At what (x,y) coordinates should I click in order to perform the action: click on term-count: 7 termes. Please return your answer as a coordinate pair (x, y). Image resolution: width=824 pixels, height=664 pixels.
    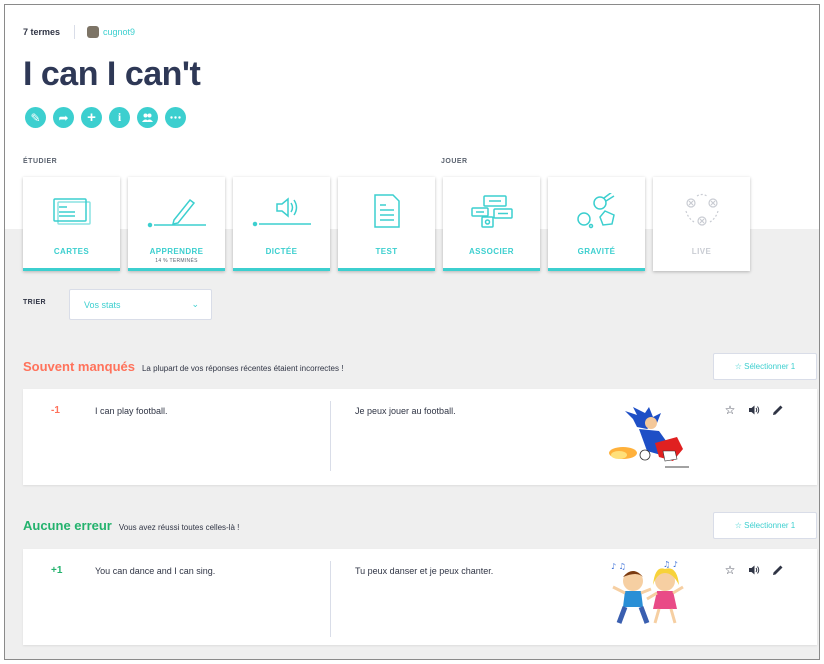
    Looking at the image, I should click on (42, 32).